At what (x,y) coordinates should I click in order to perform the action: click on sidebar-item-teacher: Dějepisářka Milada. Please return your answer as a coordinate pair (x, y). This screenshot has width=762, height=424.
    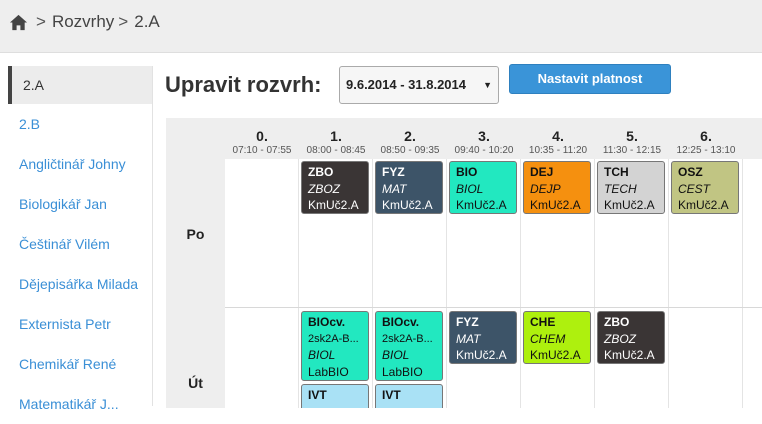
    Looking at the image, I should click on (80, 284).